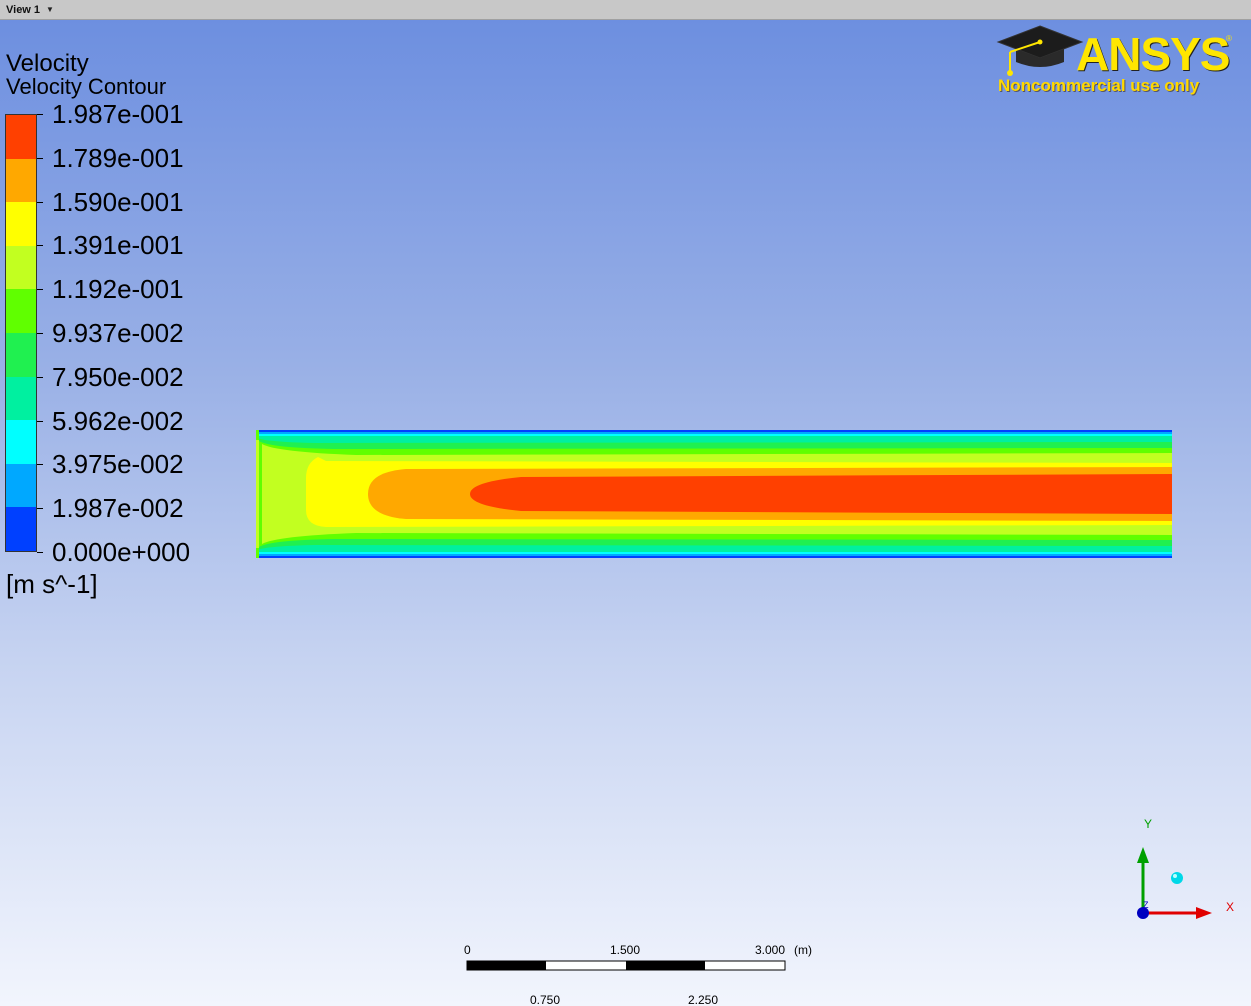  What do you see at coordinates (118, 333) in the screenshot?
I see `legend-level-label: 9.937e-002` at bounding box center [118, 333].